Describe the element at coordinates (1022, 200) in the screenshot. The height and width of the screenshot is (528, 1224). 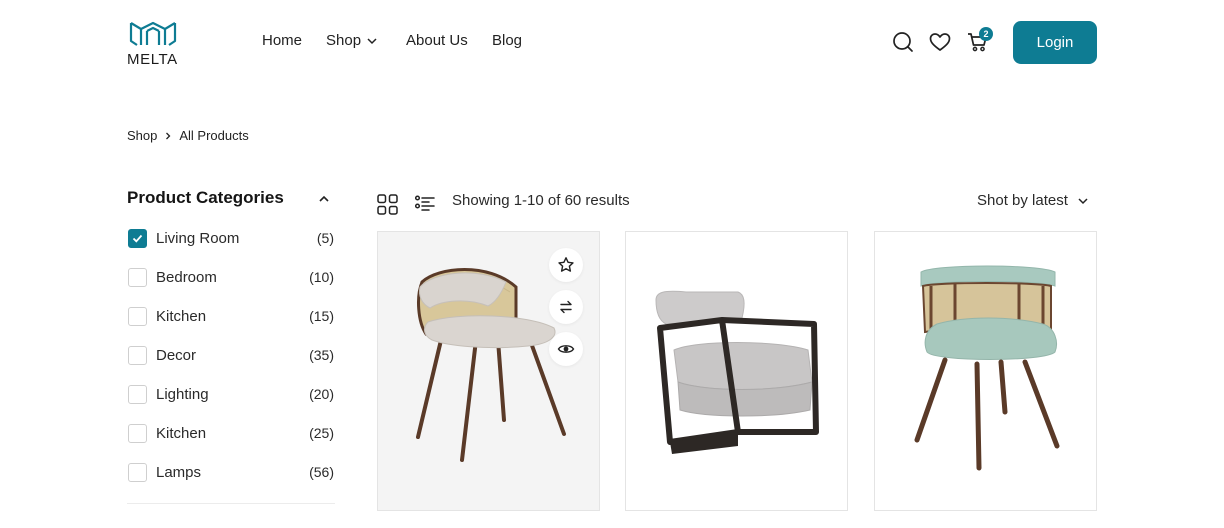
I see `sort-label: Shot by latest` at that location.